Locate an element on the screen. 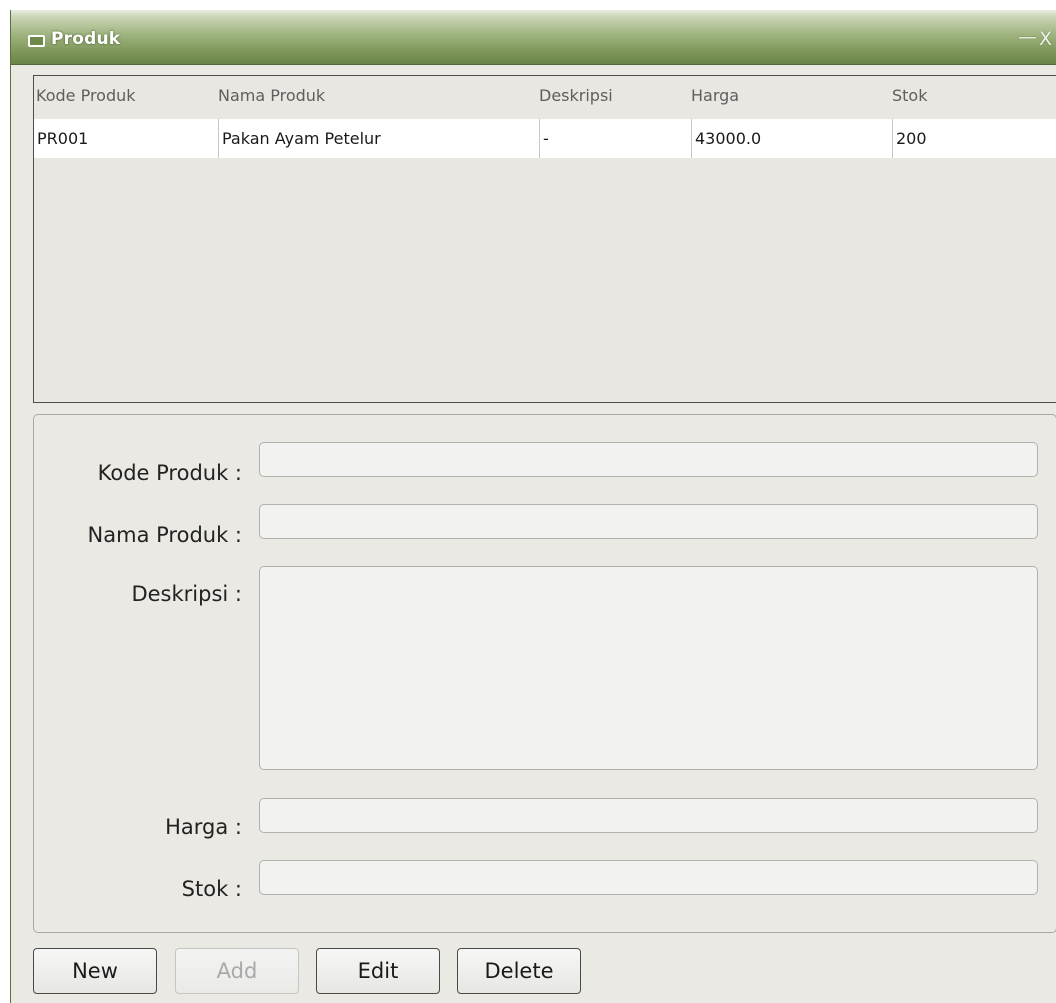  nama-produk-label: Nama Produk : is located at coordinates (164, 535).